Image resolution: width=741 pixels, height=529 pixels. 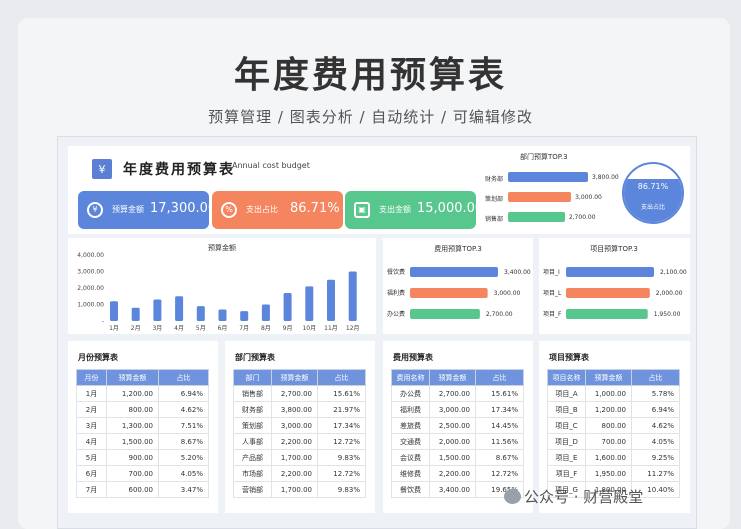 I want to click on table-title: 项目预算表, so click(x=569, y=357).